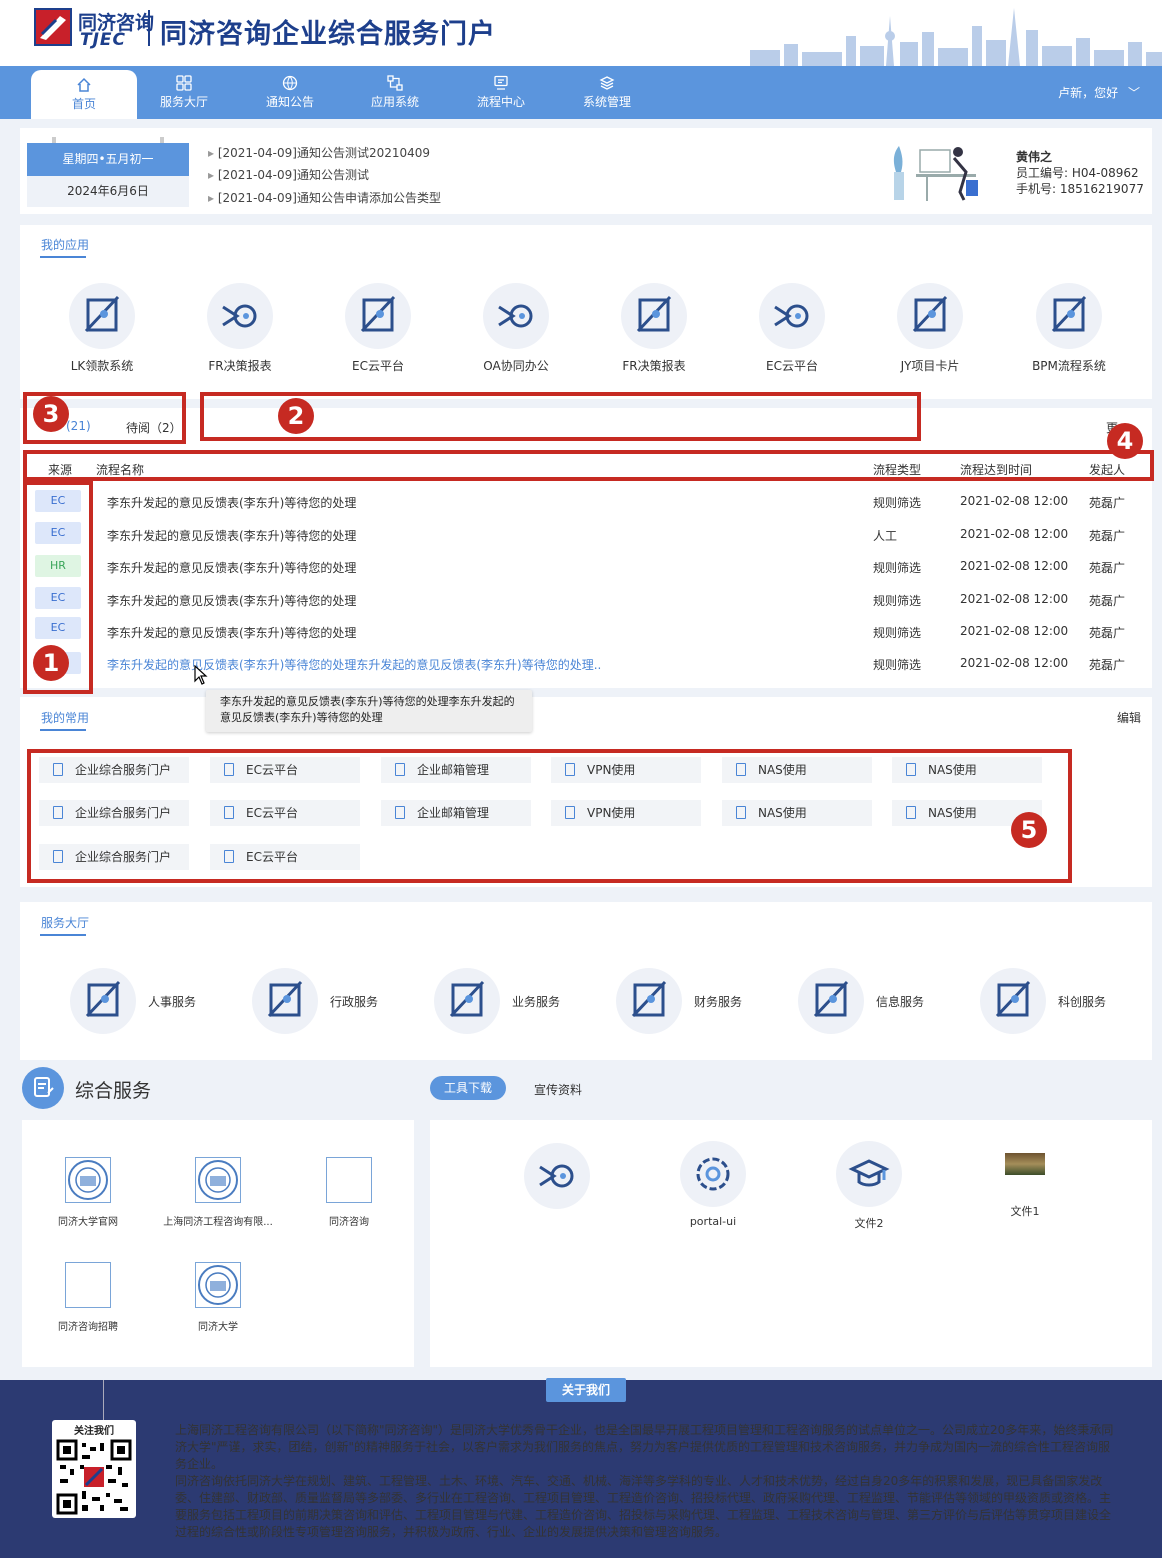  What do you see at coordinates (349, 1222) in the screenshot?
I see `link-label: 同济咨询` at bounding box center [349, 1222].